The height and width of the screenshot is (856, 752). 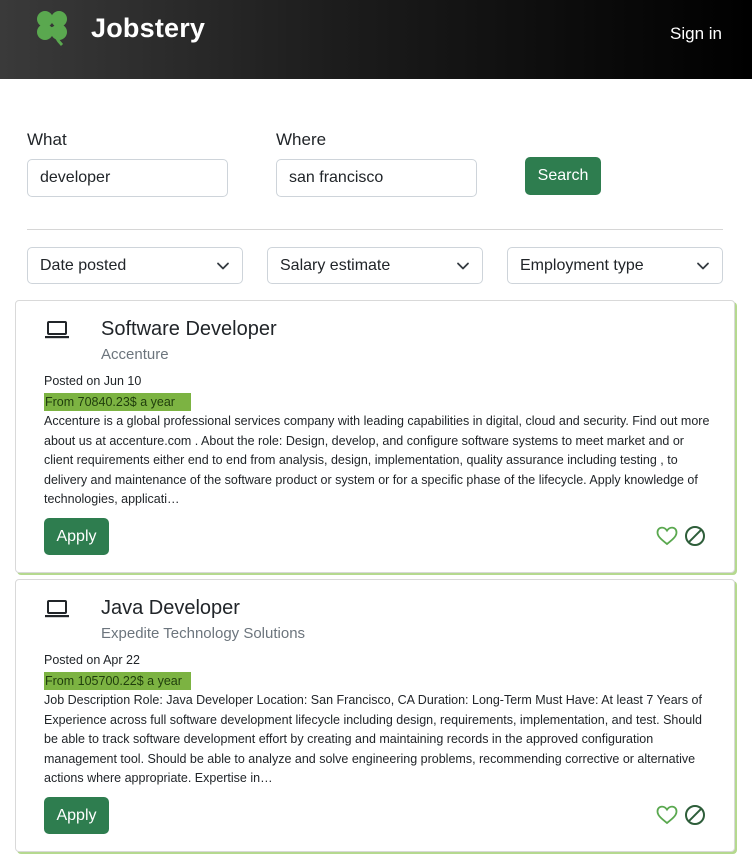 I want to click on job-title: Java Developer, so click(x=170, y=608).